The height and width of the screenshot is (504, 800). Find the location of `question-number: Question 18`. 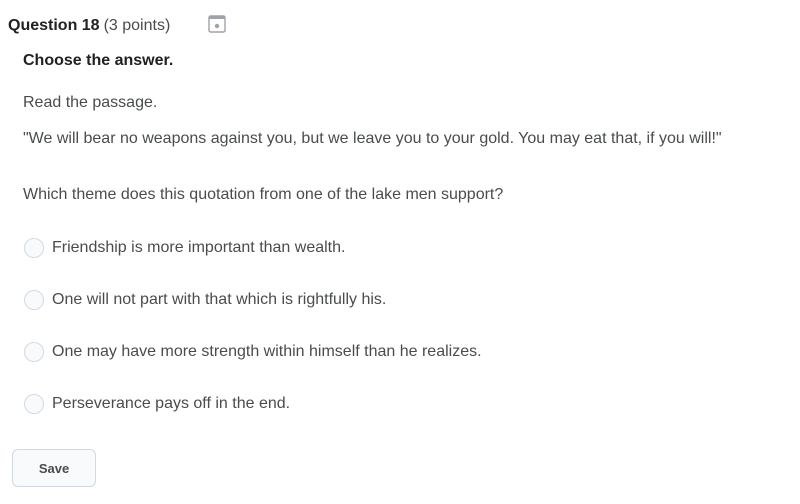

question-number: Question 18 is located at coordinates (54, 25).